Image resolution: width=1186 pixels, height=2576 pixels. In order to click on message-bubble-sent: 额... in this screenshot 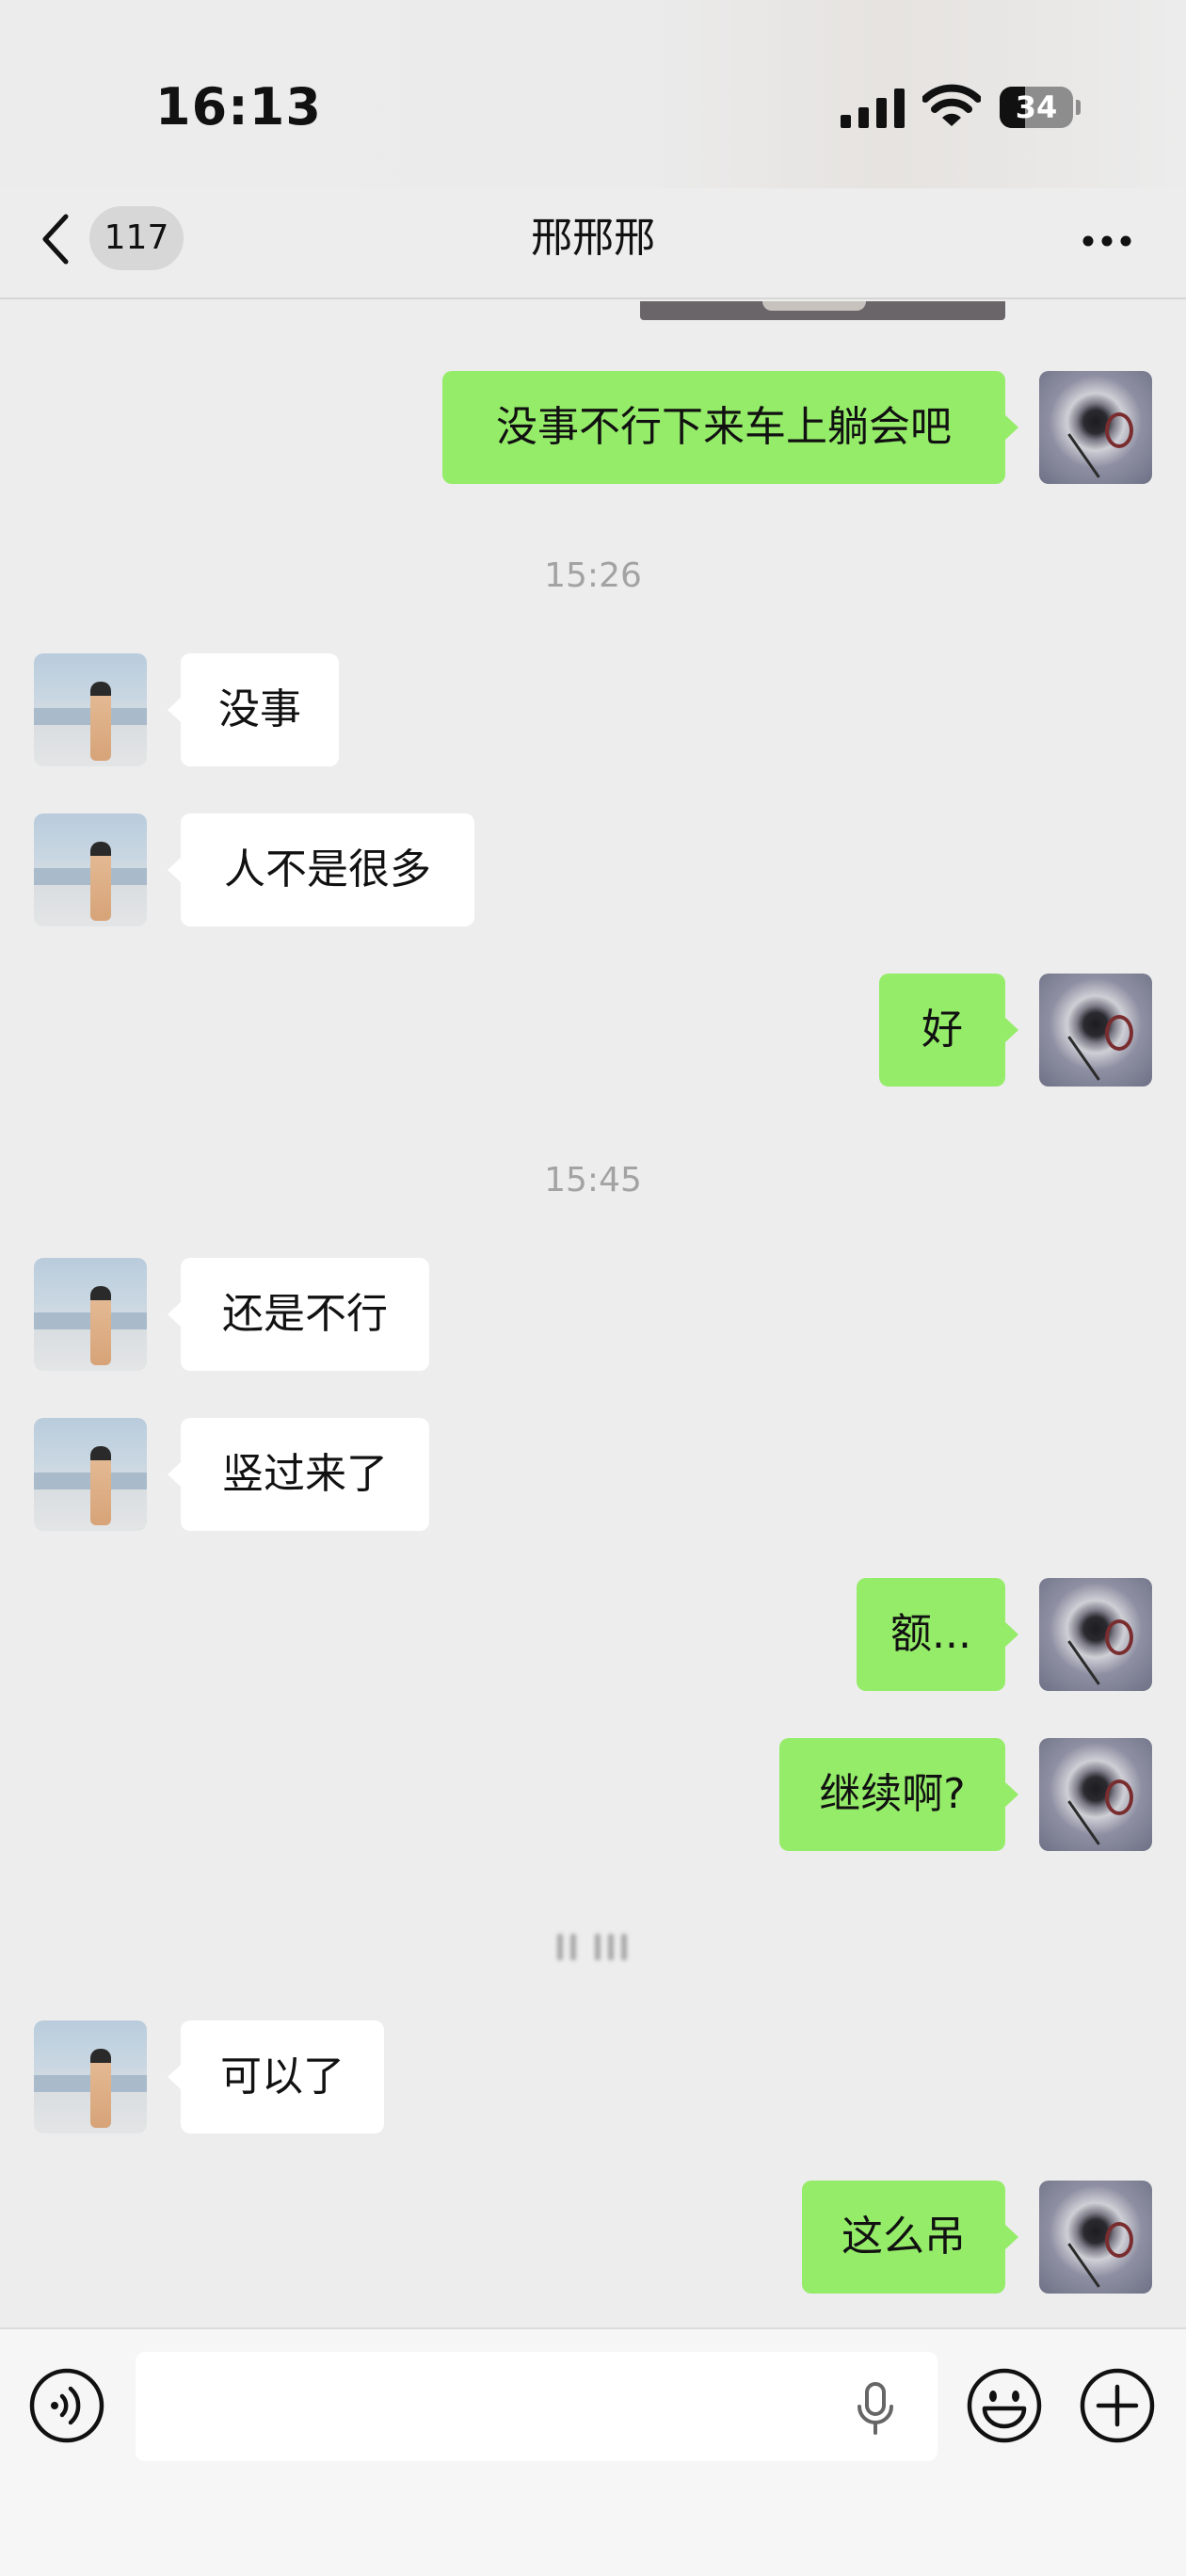, I will do `click(937, 1634)`.